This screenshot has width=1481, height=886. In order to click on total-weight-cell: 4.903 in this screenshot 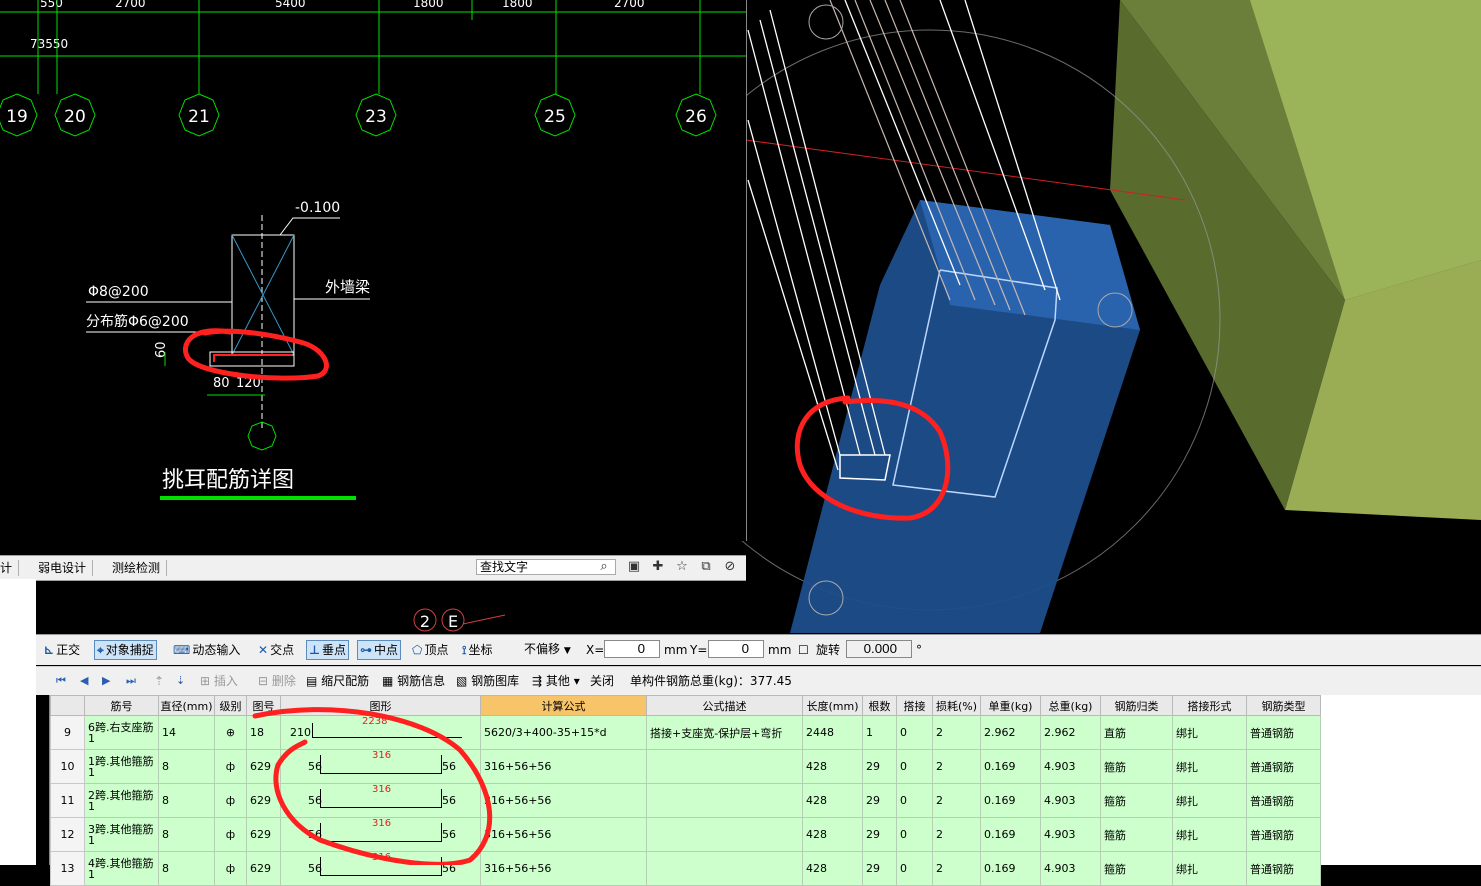, I will do `click(1070, 868)`.